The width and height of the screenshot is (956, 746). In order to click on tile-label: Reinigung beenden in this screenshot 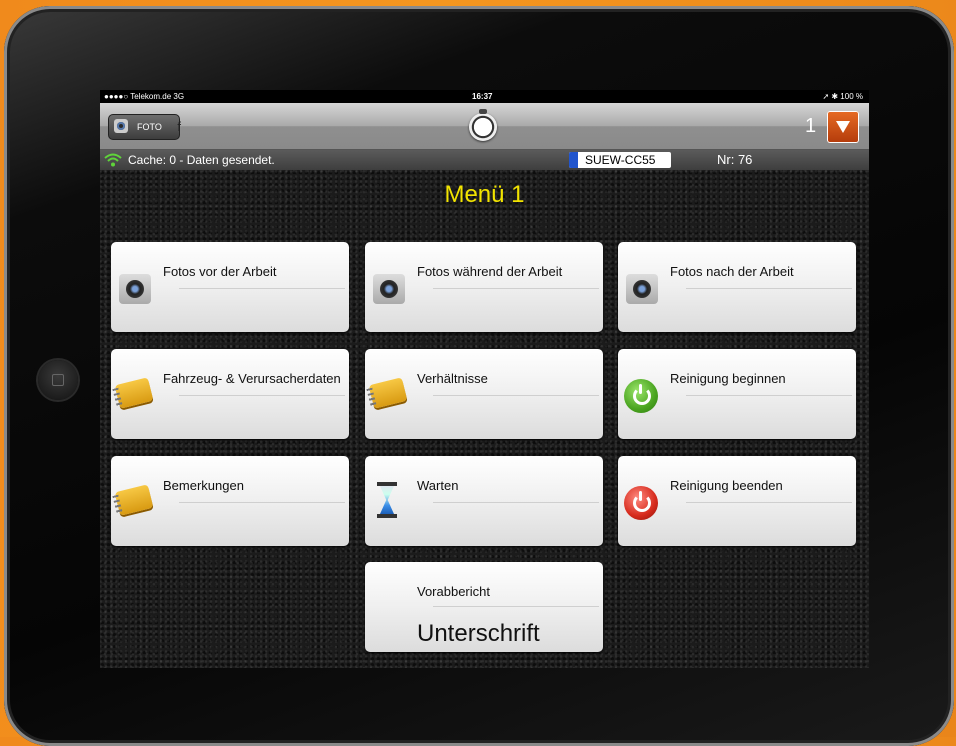, I will do `click(726, 485)`.